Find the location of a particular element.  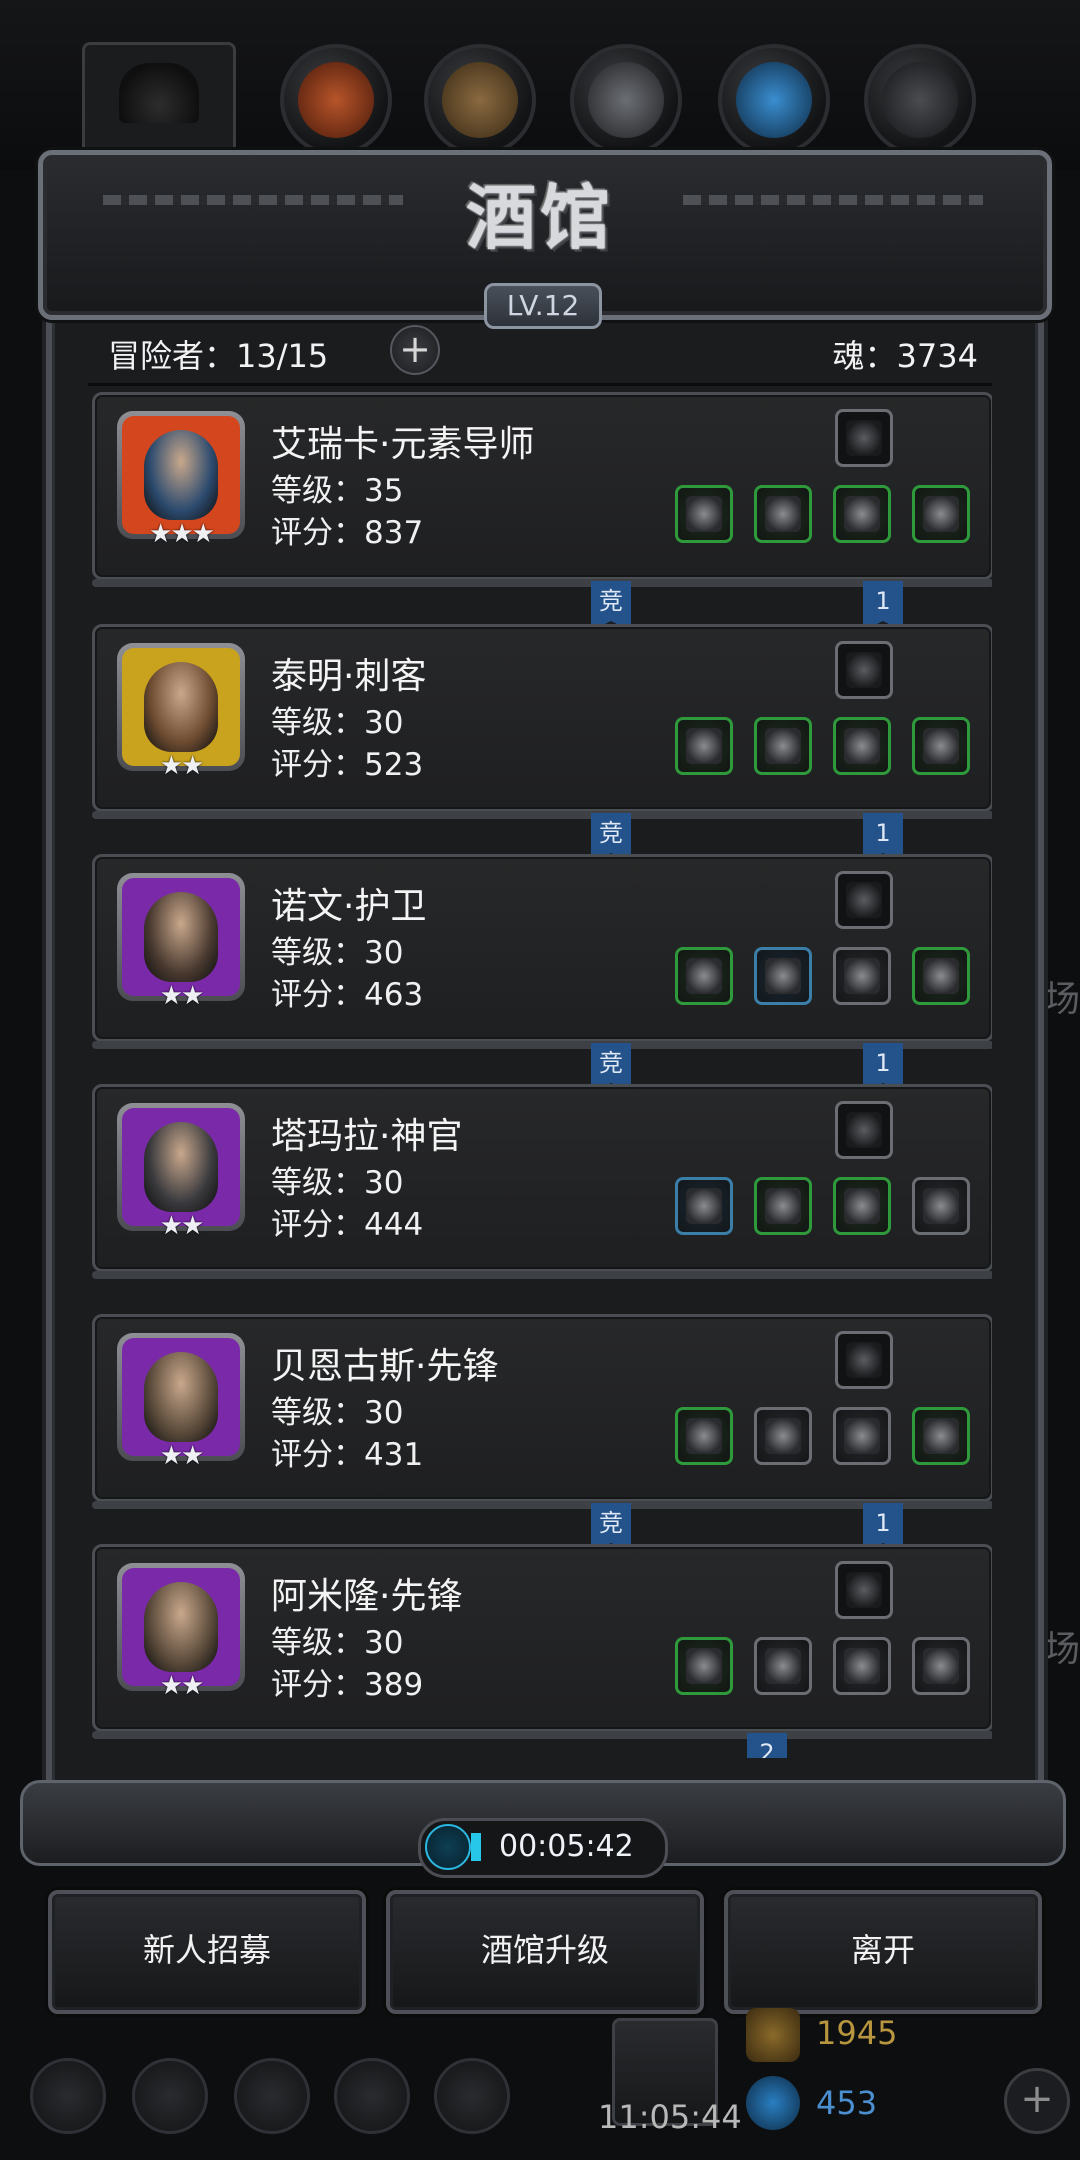

hero-name: 泰明·刺客 is located at coordinates (349, 676).